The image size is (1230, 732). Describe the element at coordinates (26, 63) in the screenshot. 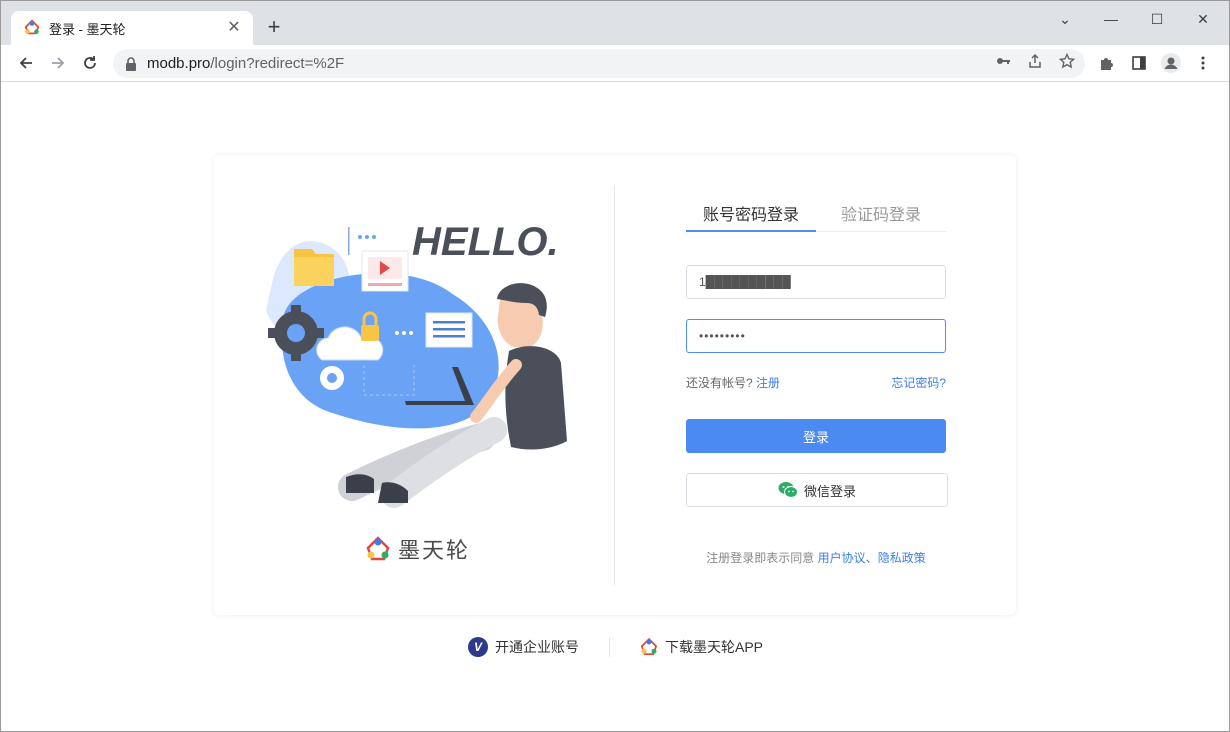

I see `back-arrow-icon` at that location.